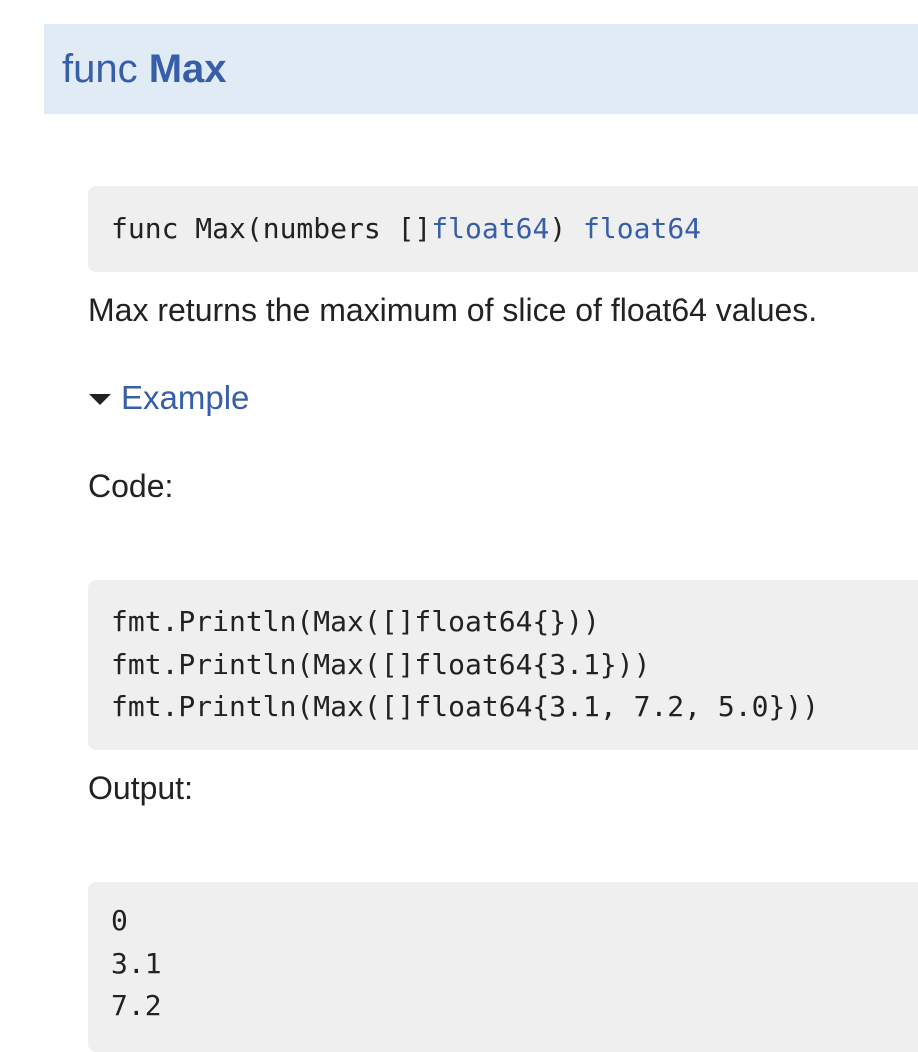 The image size is (918, 1052). I want to click on example-toggle-label: Example, so click(185, 398).